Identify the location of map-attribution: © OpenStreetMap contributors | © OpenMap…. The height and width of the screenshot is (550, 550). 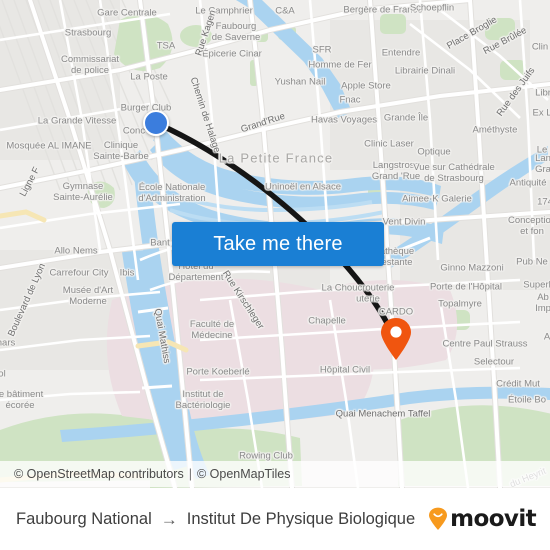
(275, 474).